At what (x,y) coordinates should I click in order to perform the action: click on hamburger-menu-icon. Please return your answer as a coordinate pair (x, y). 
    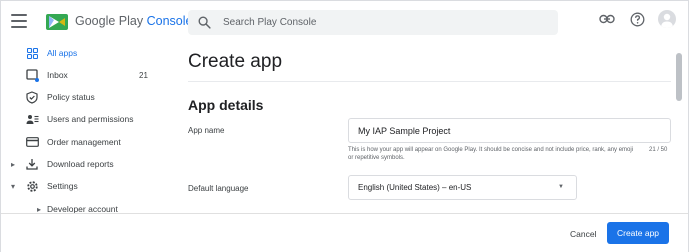
    Looking at the image, I should click on (19, 21).